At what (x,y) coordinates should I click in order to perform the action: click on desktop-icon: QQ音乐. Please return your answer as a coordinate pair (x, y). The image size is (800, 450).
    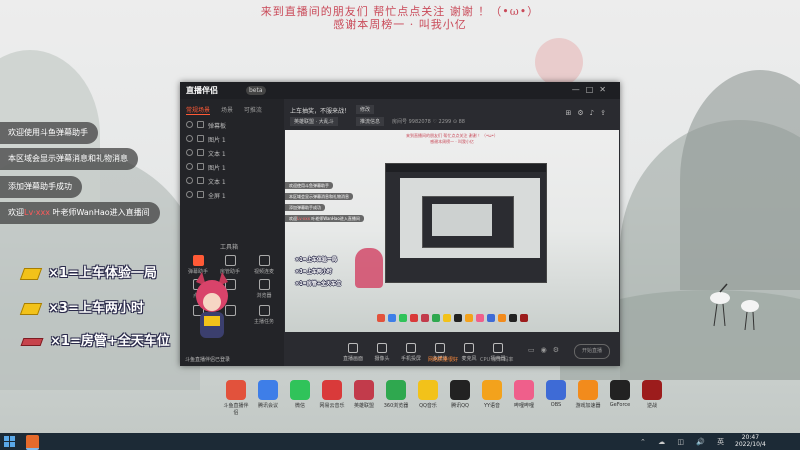
    Looking at the image, I should click on (428, 394).